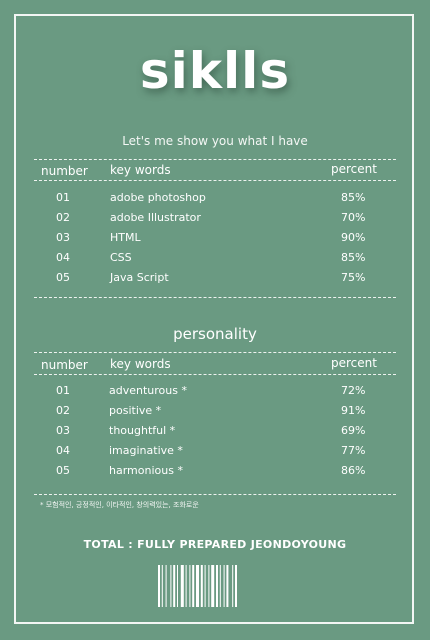  I want to click on row-keyword: adobe Illustrator, so click(155, 217).